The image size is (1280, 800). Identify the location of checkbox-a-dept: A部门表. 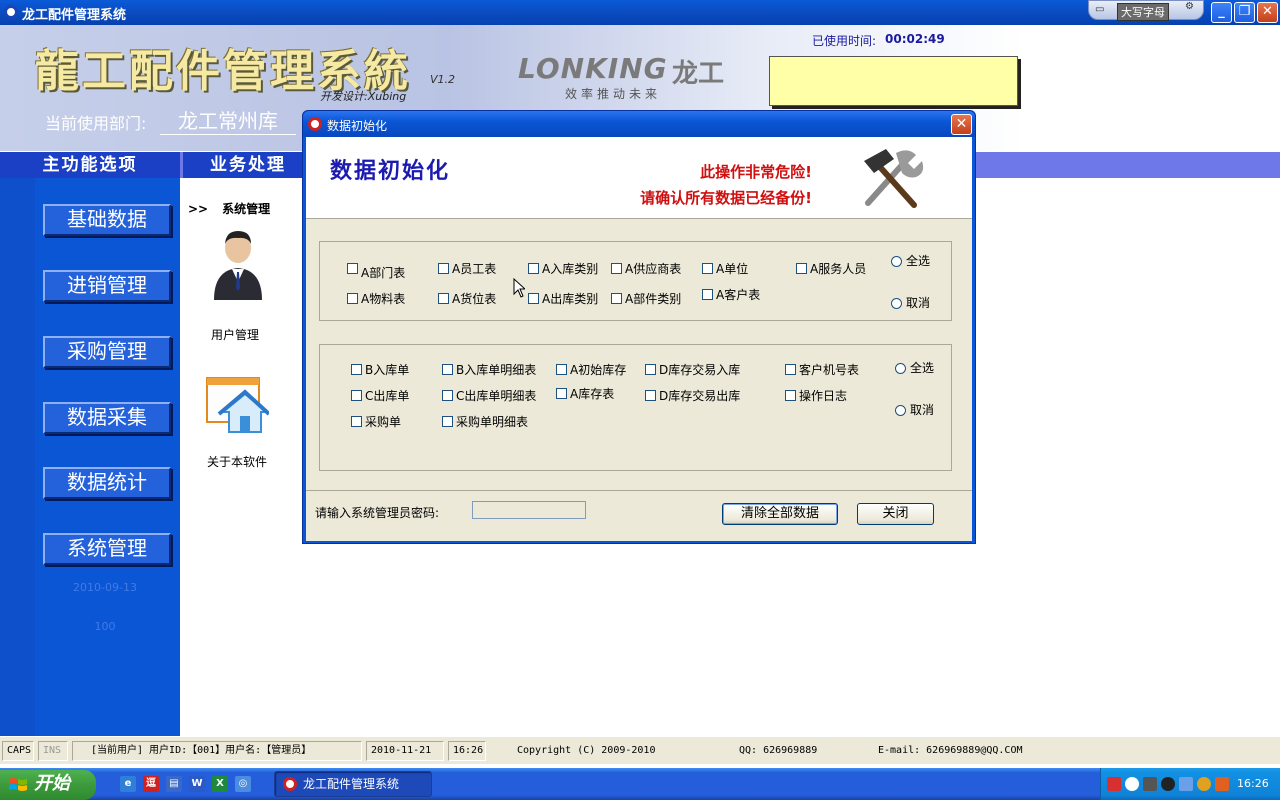
(376, 270).